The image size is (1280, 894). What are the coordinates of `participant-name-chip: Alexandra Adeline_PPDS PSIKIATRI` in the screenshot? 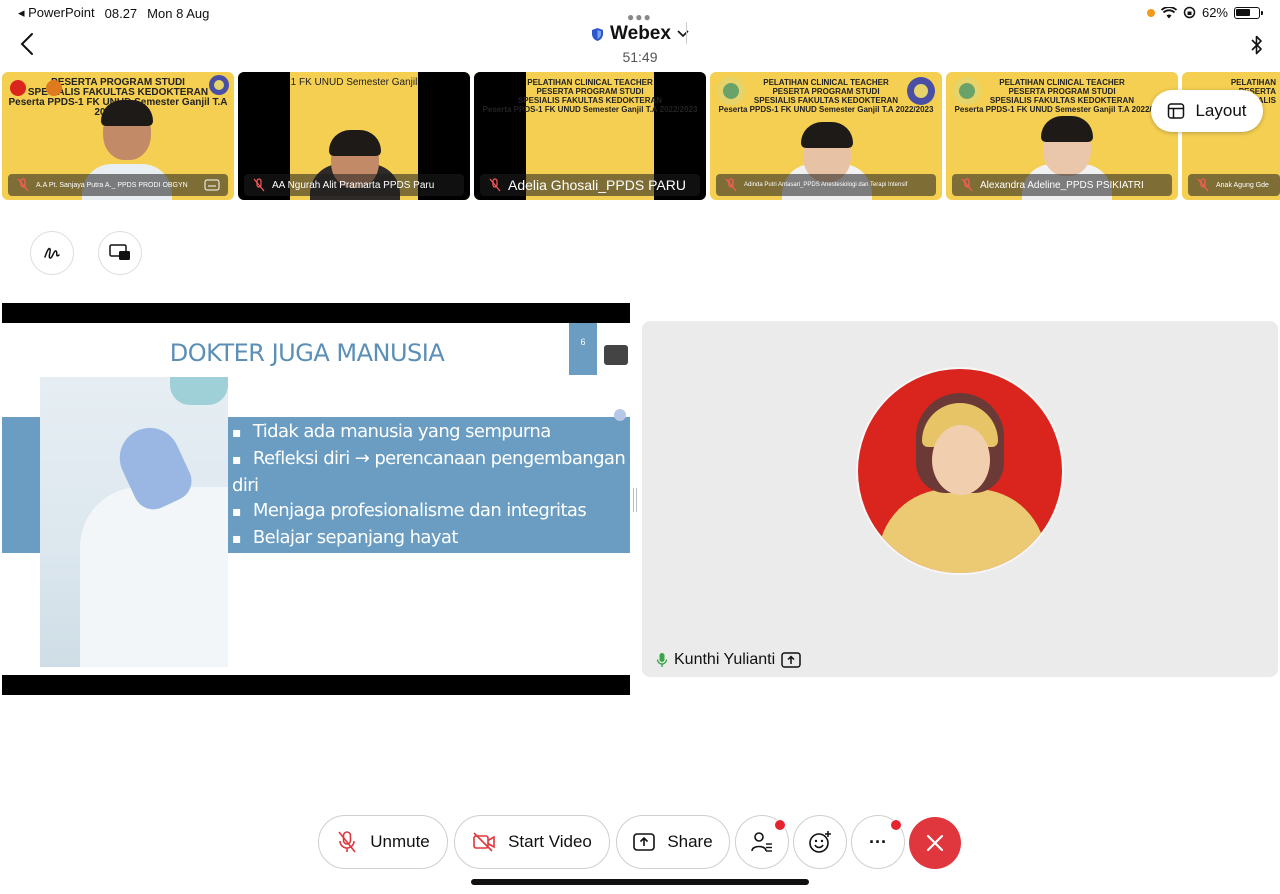 It's located at (1062, 185).